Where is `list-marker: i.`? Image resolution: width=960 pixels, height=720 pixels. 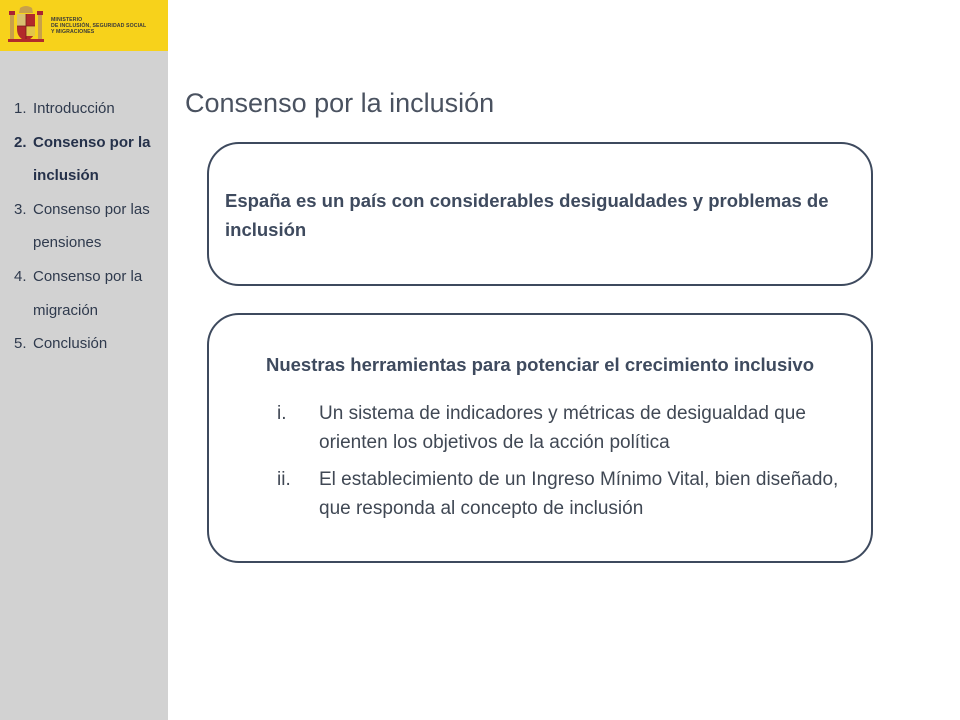
list-marker: i. is located at coordinates (282, 413).